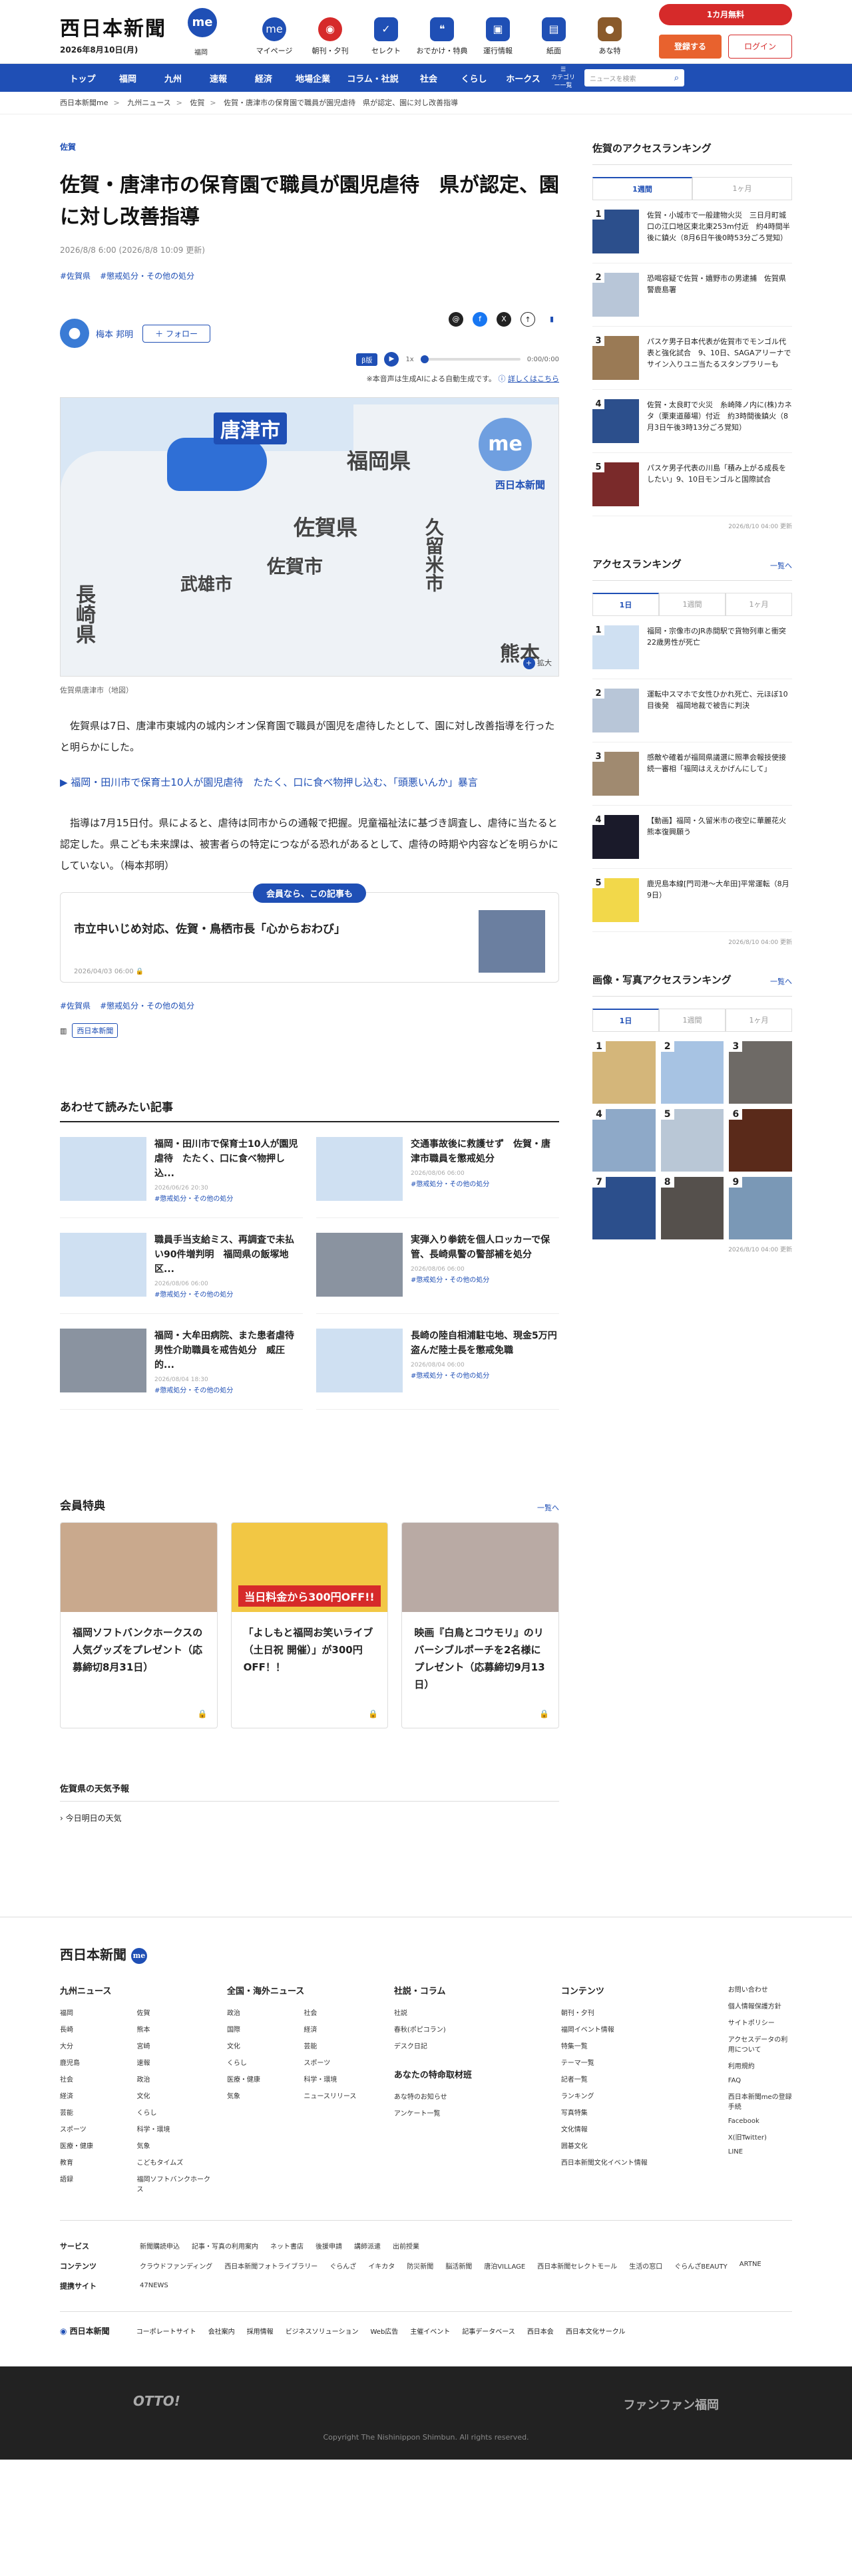 The image size is (852, 2576). Describe the element at coordinates (197, 102) in the screenshot. I see `breadcrumb-saga: 佐賀` at that location.